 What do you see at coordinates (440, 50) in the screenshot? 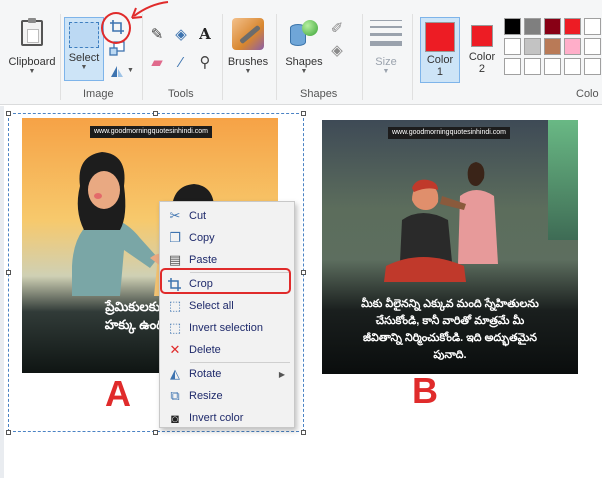
I see `color1-button: Color 1` at bounding box center [440, 50].